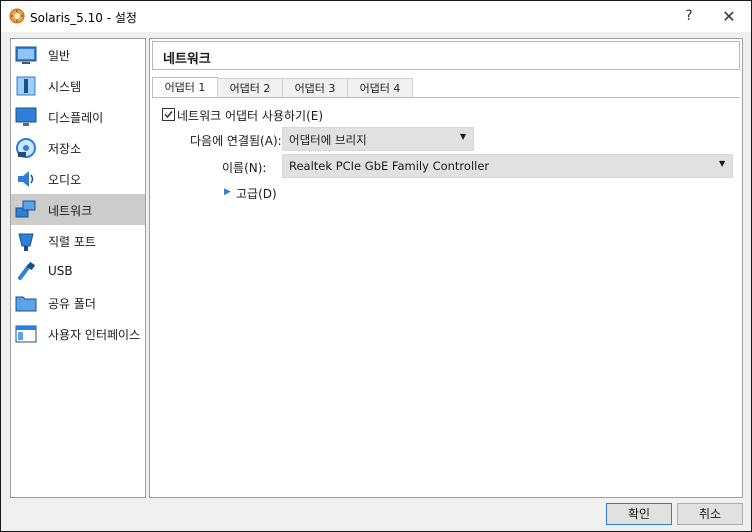 This screenshot has height=532, width=752. What do you see at coordinates (710, 514) in the screenshot?
I see `cancel-button: 취소` at bounding box center [710, 514].